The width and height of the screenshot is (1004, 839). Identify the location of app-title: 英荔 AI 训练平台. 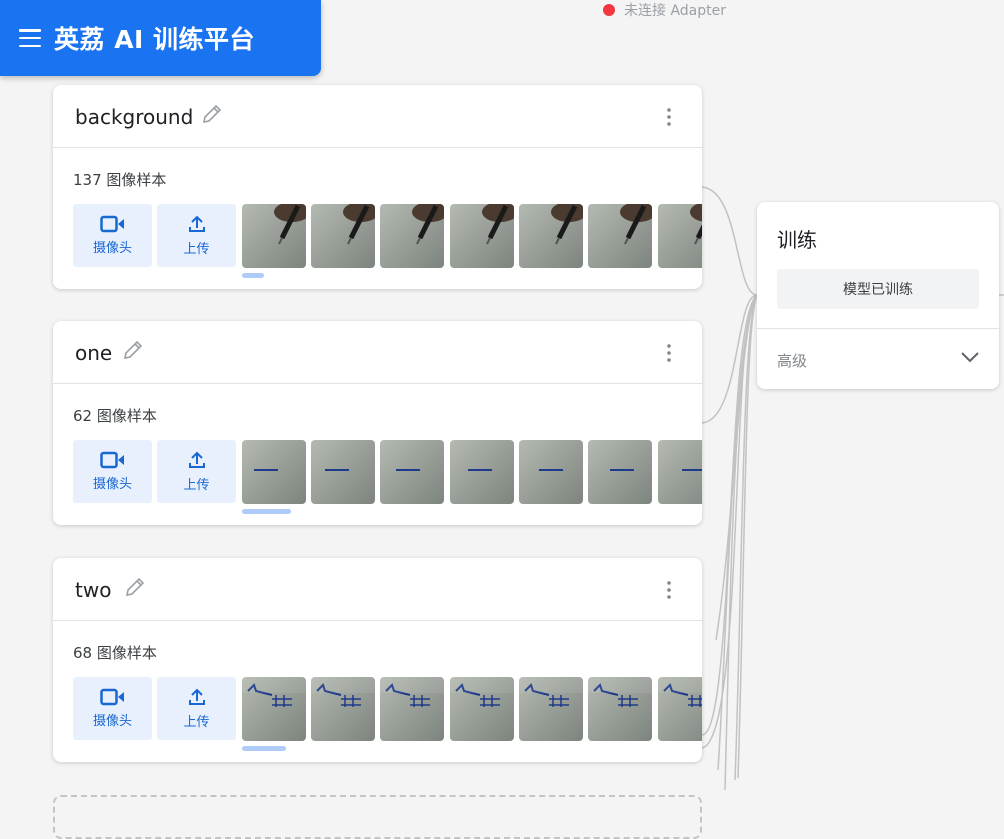
(155, 39).